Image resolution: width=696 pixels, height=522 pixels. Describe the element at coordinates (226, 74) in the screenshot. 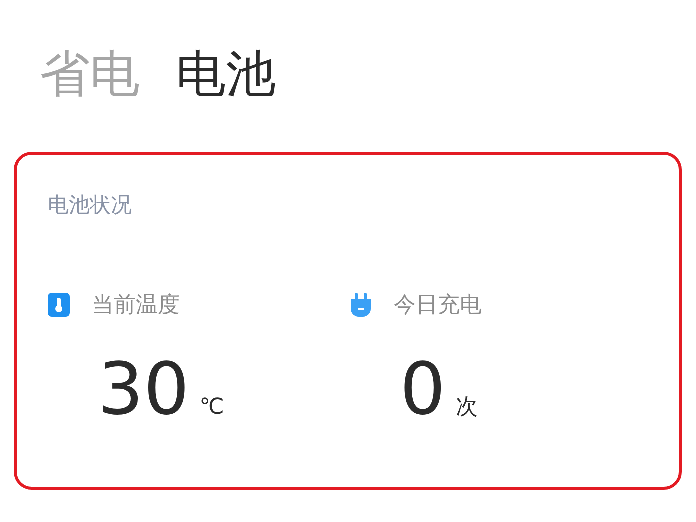

I see `tab: 电池` at that location.